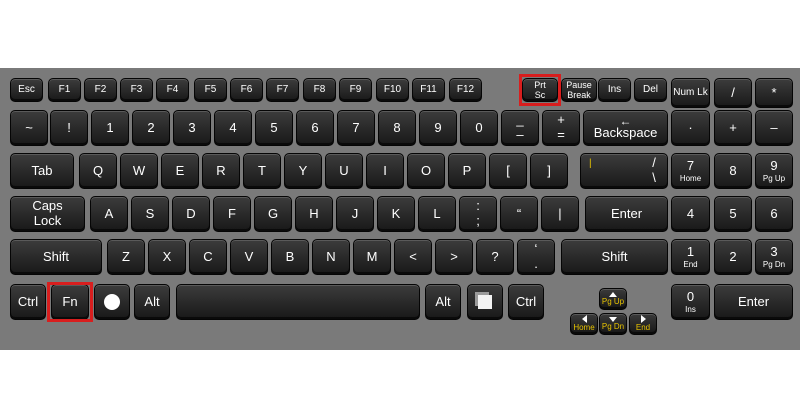 This screenshot has width=800, height=419. What do you see at coordinates (167, 257) in the screenshot?
I see `key-x: X` at bounding box center [167, 257].